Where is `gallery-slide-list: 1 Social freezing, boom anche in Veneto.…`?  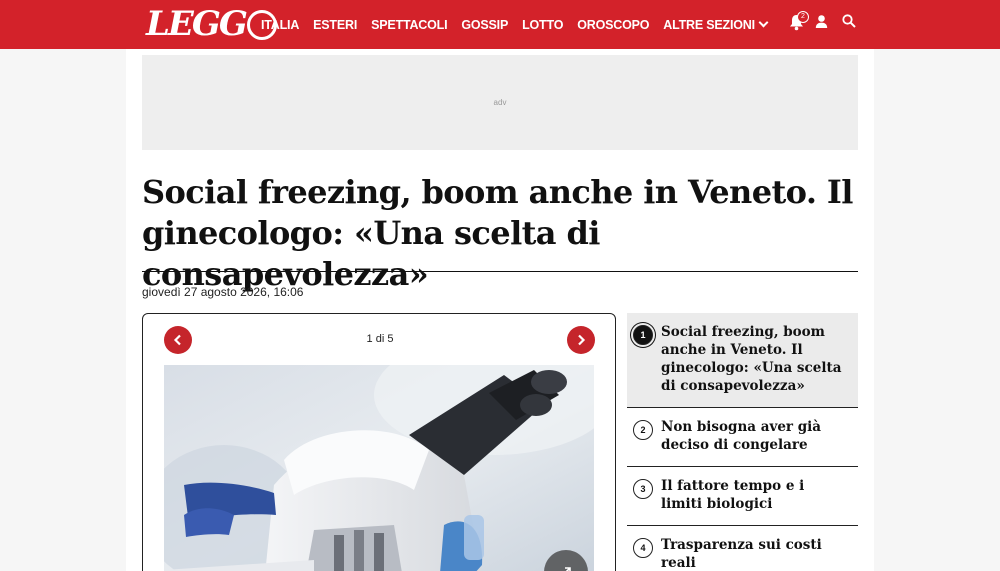
gallery-slide-list: 1 Social freezing, boom anche in Veneto.… is located at coordinates (742, 442).